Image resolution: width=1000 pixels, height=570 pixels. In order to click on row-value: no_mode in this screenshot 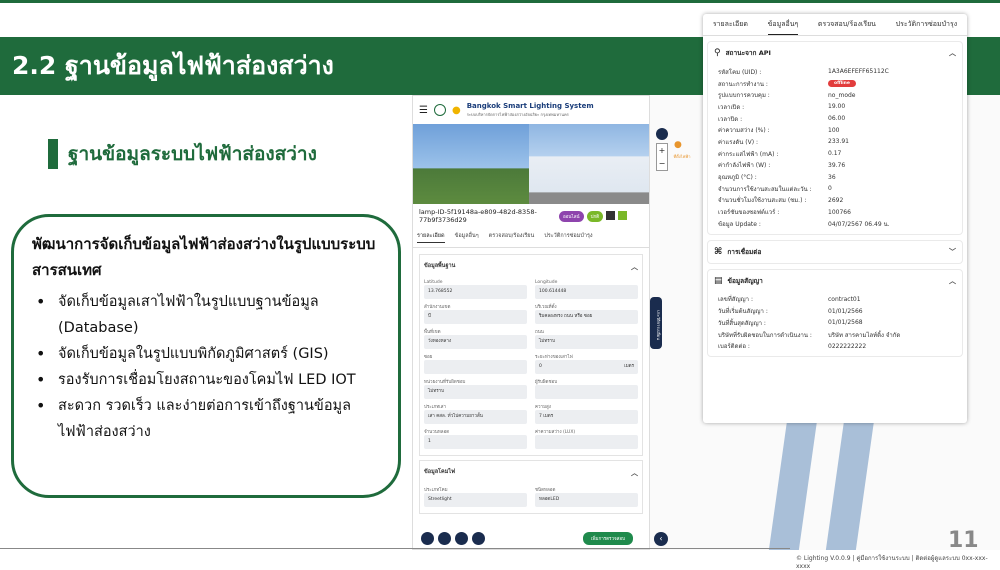, I will do `click(842, 95)`.